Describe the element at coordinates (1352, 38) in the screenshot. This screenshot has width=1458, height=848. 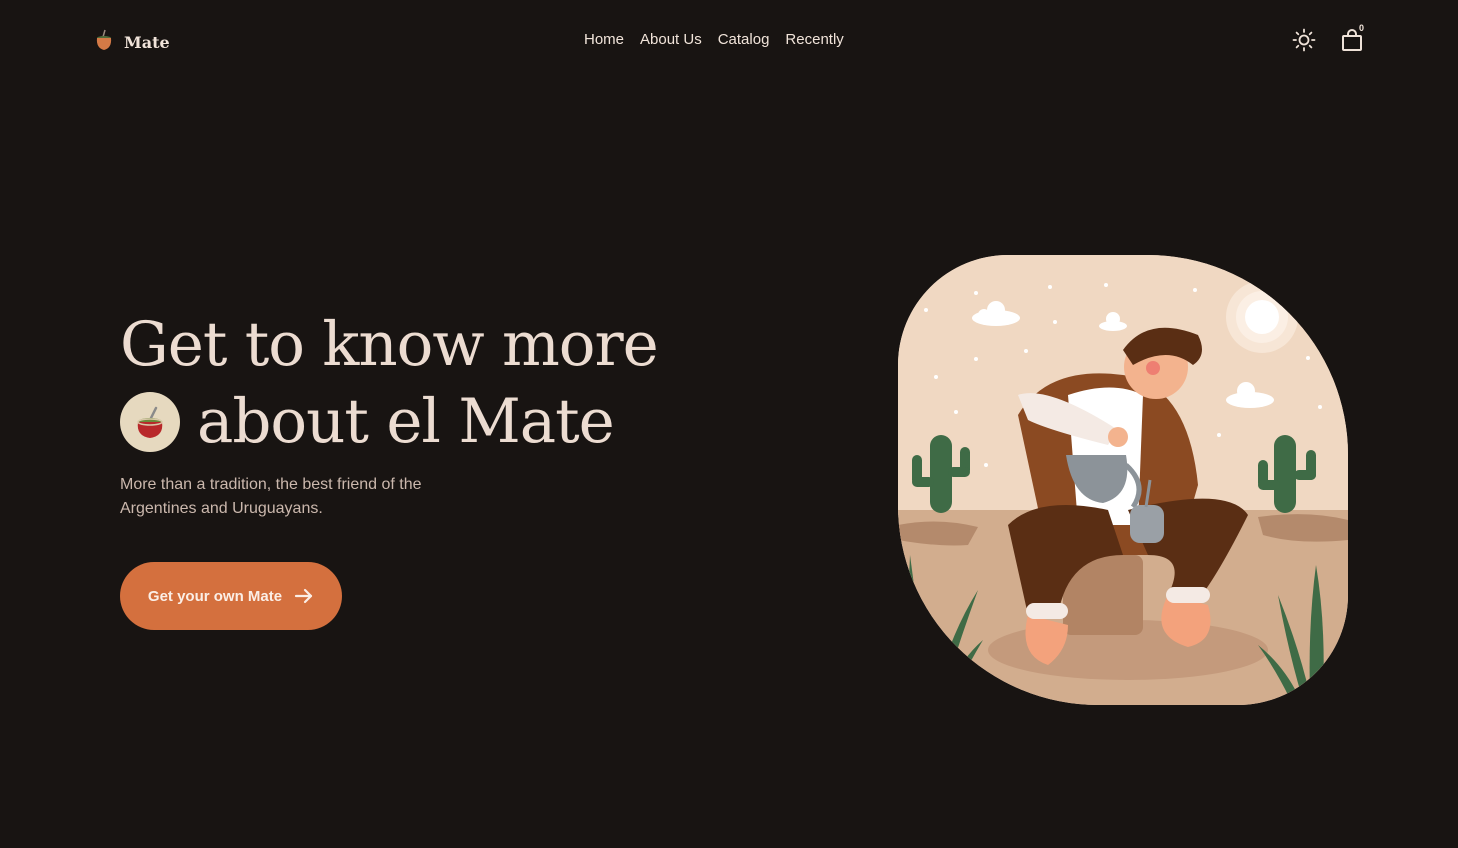
I see `cart-button: 0` at that location.